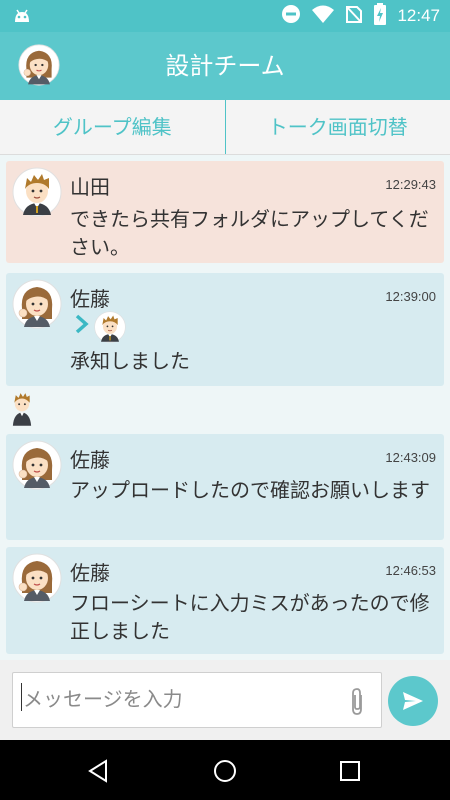 The height and width of the screenshot is (800, 450). I want to click on read-receipt-avatar, so click(22, 409).